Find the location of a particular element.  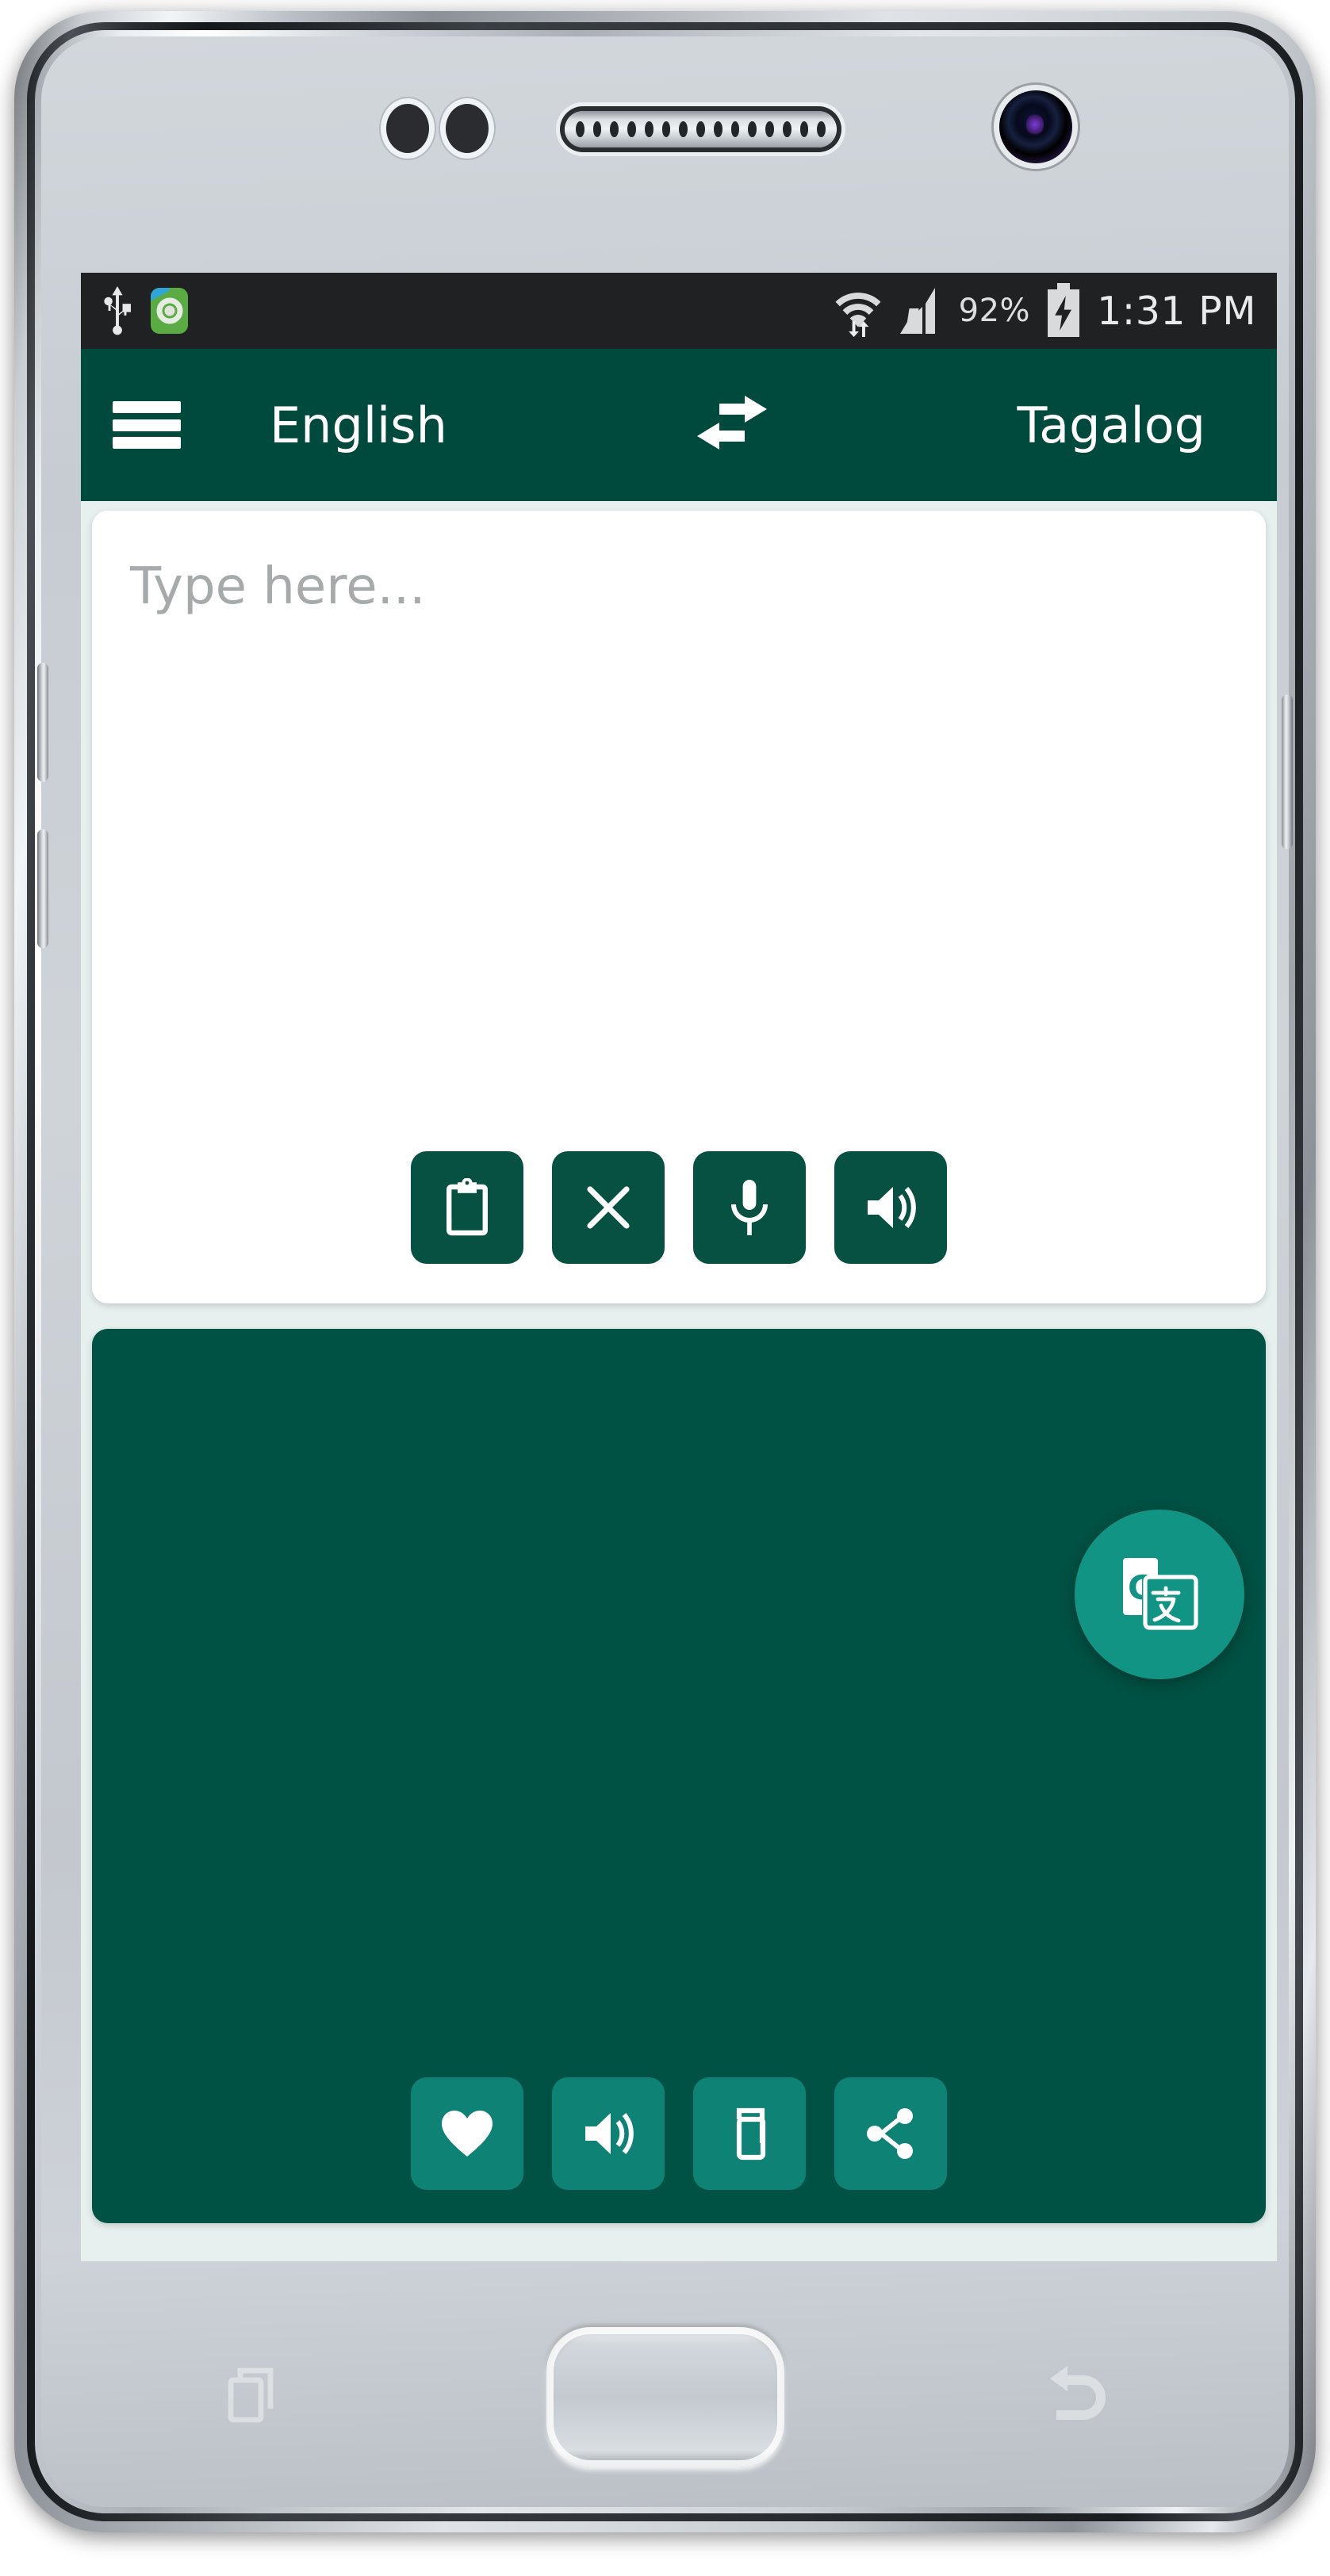

wifi-icon is located at coordinates (858, 315).